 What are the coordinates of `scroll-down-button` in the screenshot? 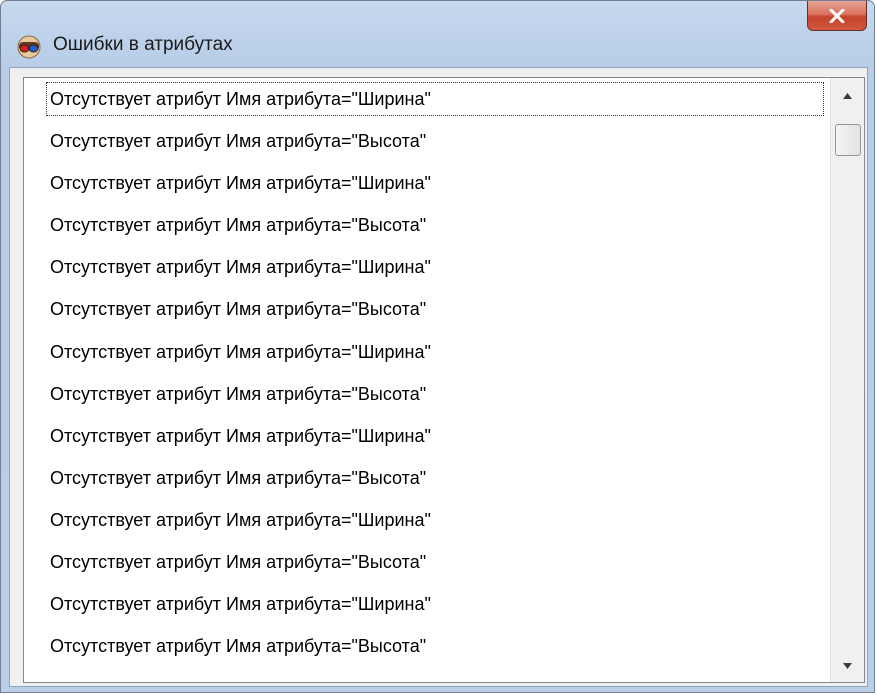 It's located at (847, 665).